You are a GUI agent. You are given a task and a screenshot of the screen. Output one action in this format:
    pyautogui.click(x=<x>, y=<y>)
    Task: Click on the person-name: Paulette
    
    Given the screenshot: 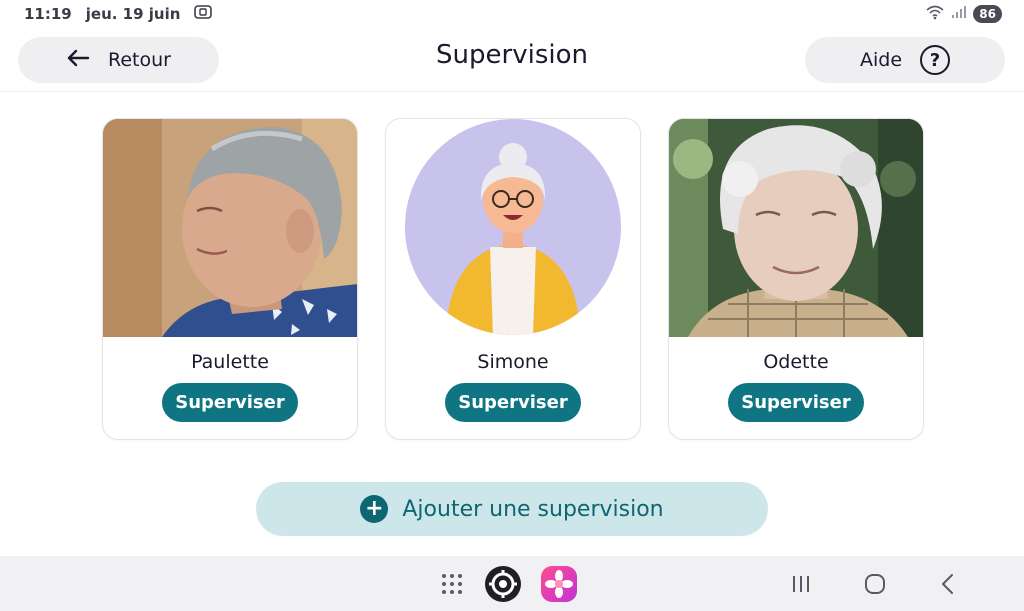 What is the action you would take?
    pyautogui.click(x=230, y=362)
    